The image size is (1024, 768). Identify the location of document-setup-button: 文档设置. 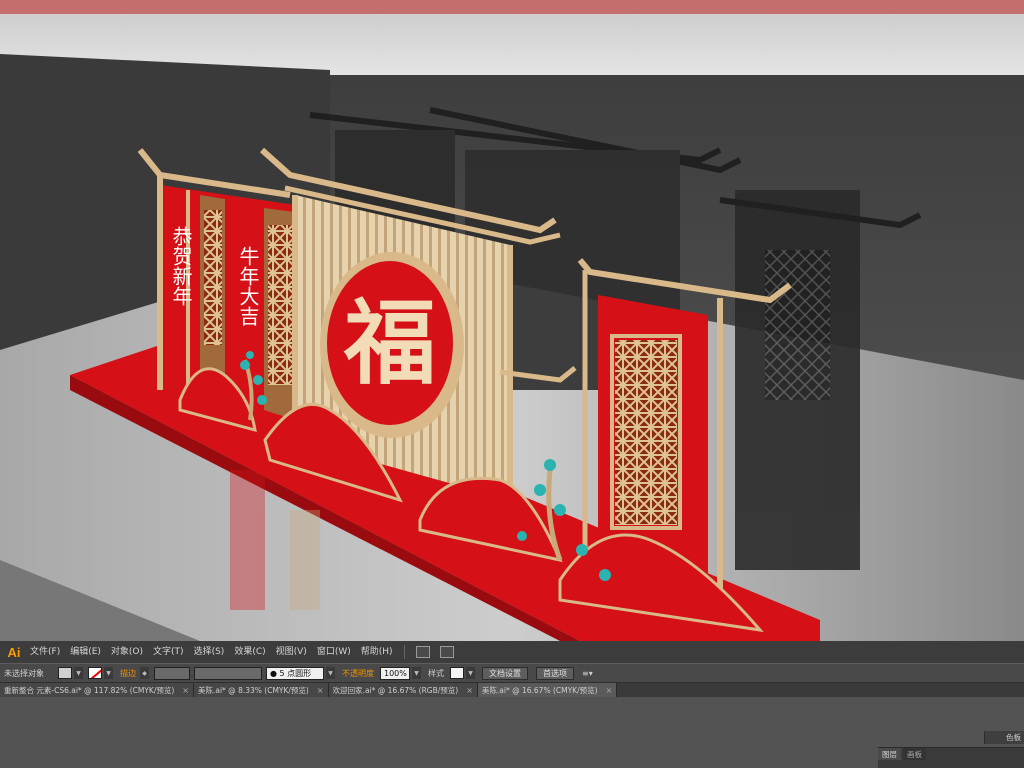
(505, 673).